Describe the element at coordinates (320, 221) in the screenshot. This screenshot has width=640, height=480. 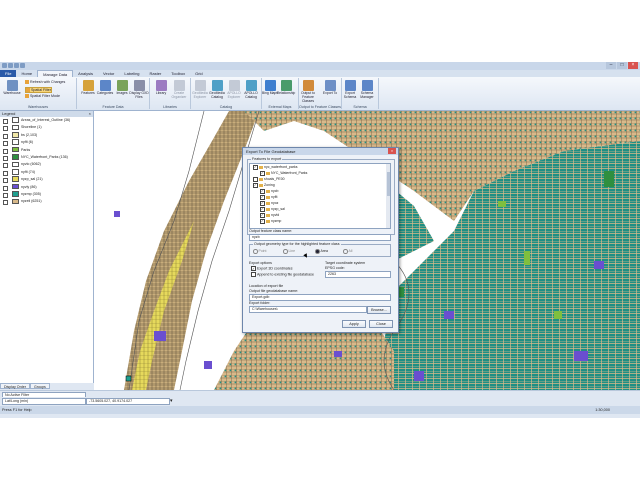
I see `tree-item: ✓ nyzmp` at that location.